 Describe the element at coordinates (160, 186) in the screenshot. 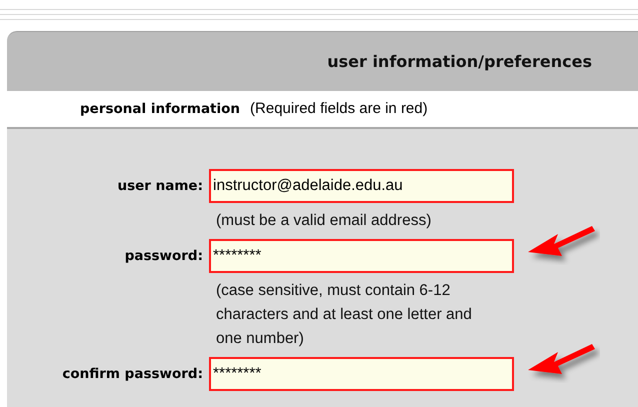

I see `field-label: user name:` at that location.